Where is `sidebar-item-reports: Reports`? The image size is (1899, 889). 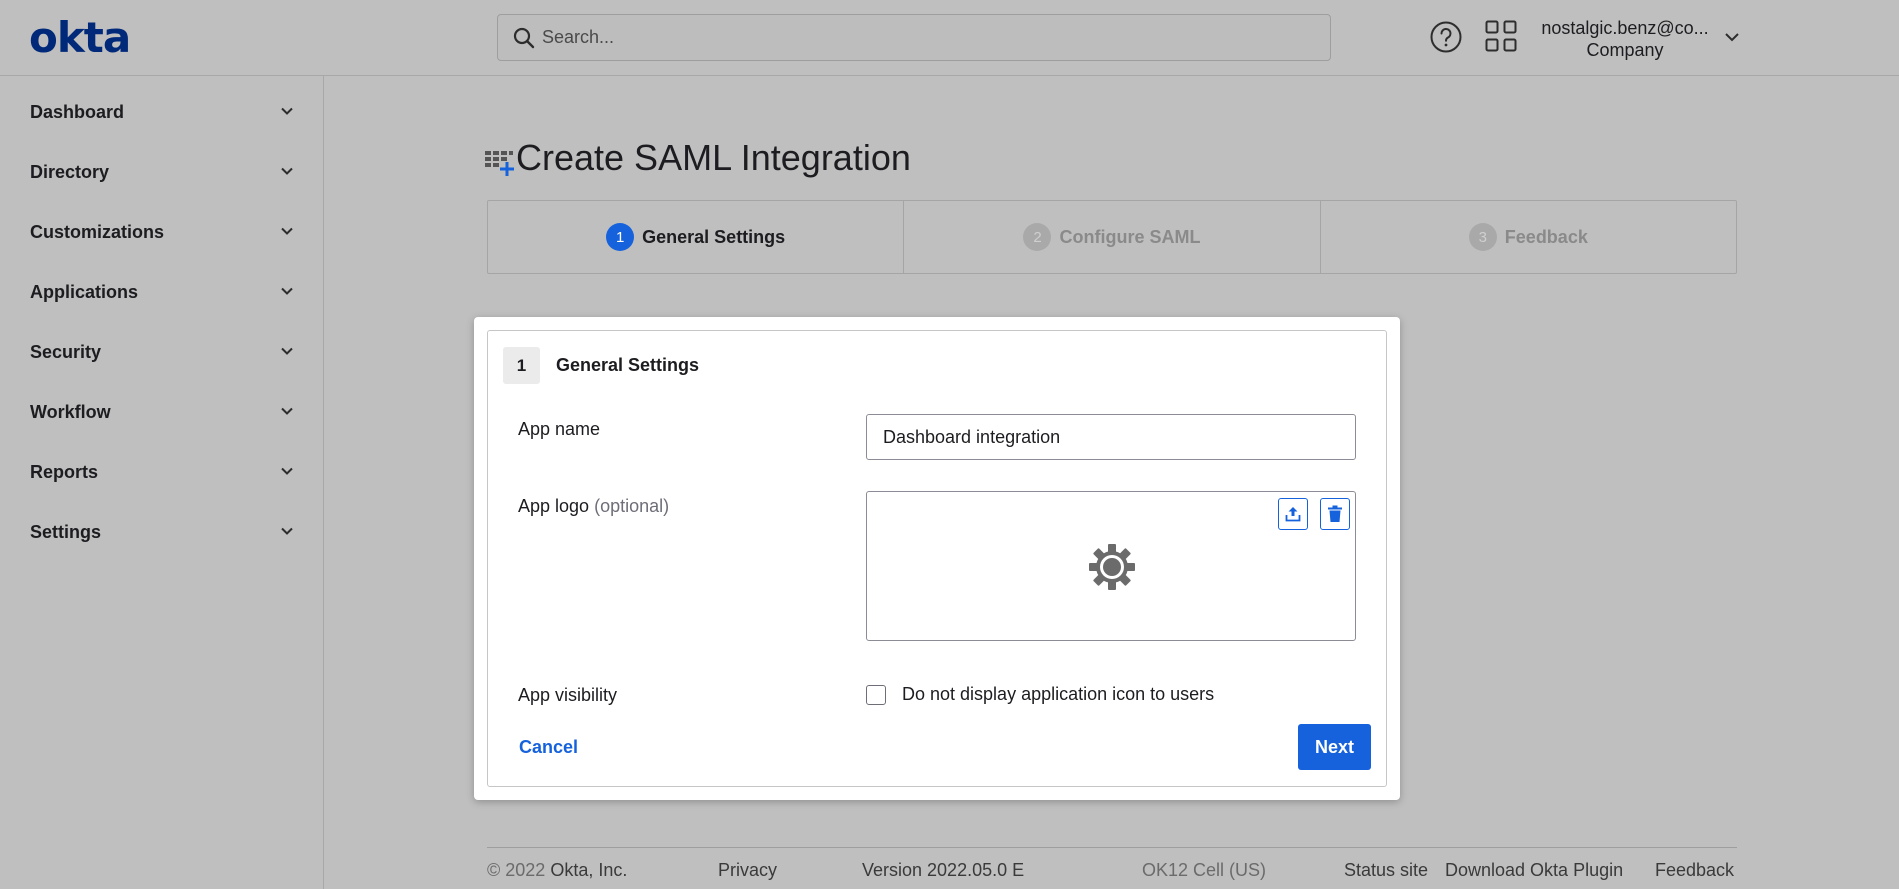 sidebar-item-reports: Reports is located at coordinates (161, 472).